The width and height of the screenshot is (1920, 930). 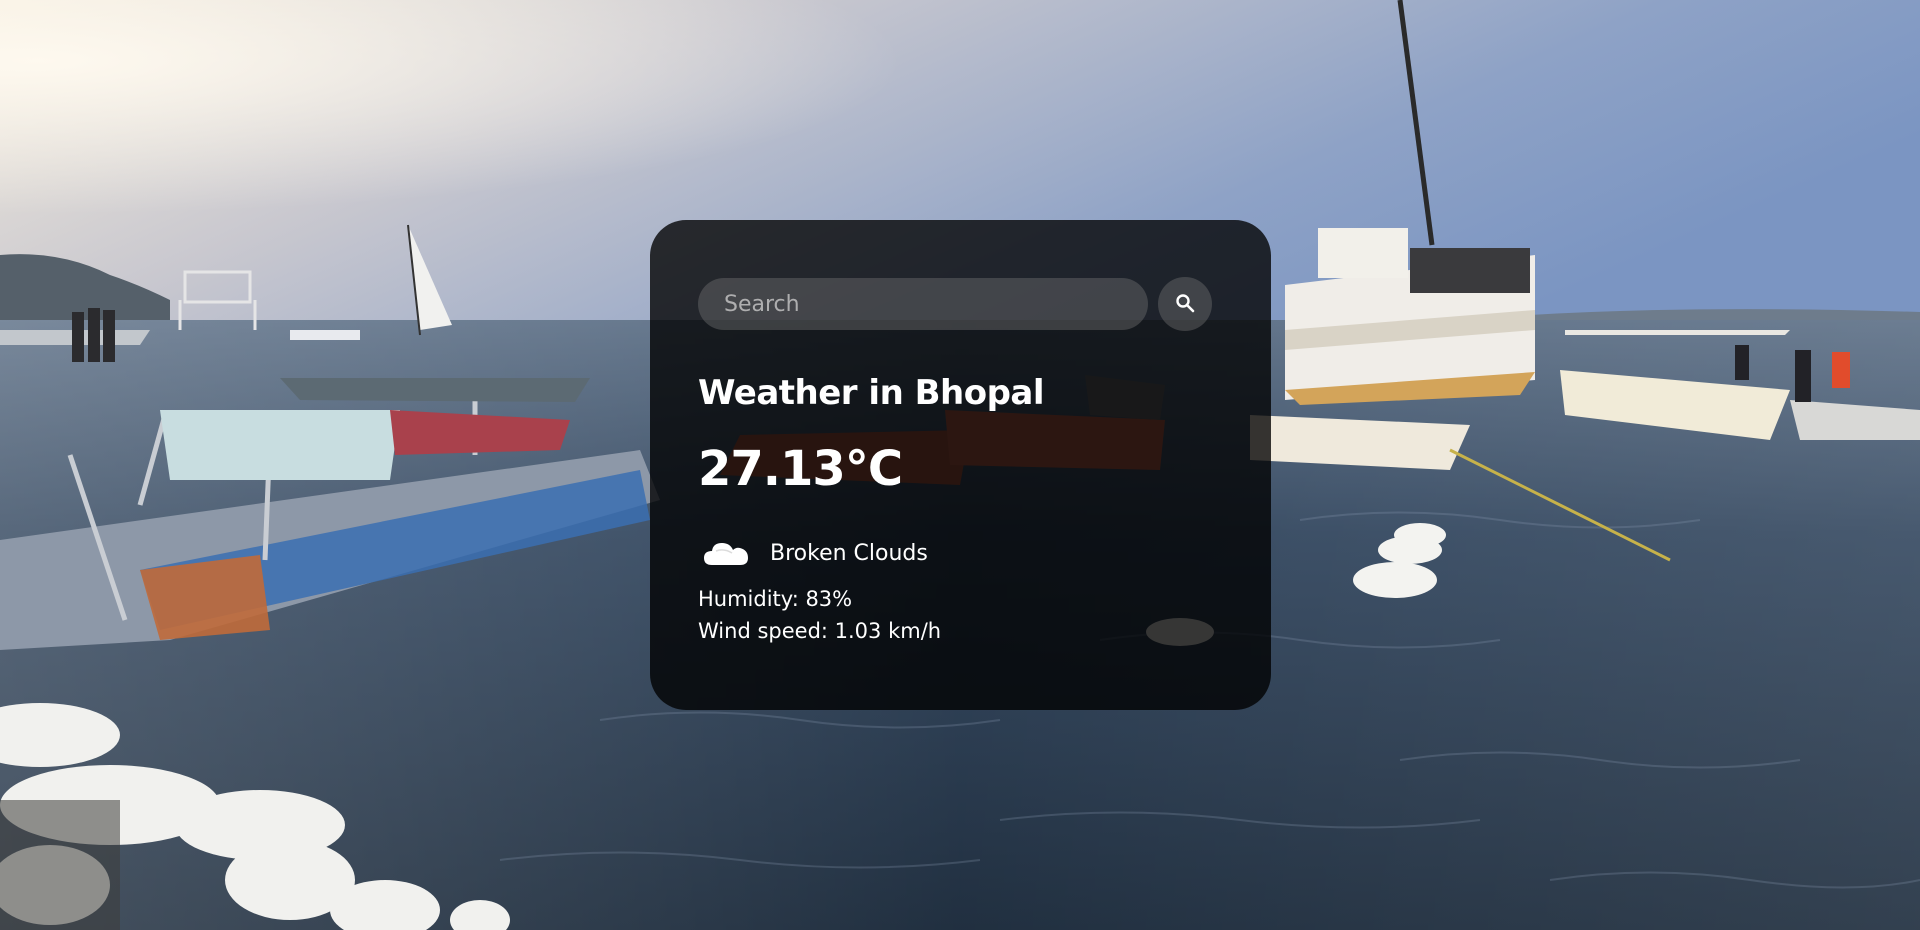 What do you see at coordinates (820, 631) in the screenshot?
I see `wind-speed-text: Wind speed: 1.03 km/h` at bounding box center [820, 631].